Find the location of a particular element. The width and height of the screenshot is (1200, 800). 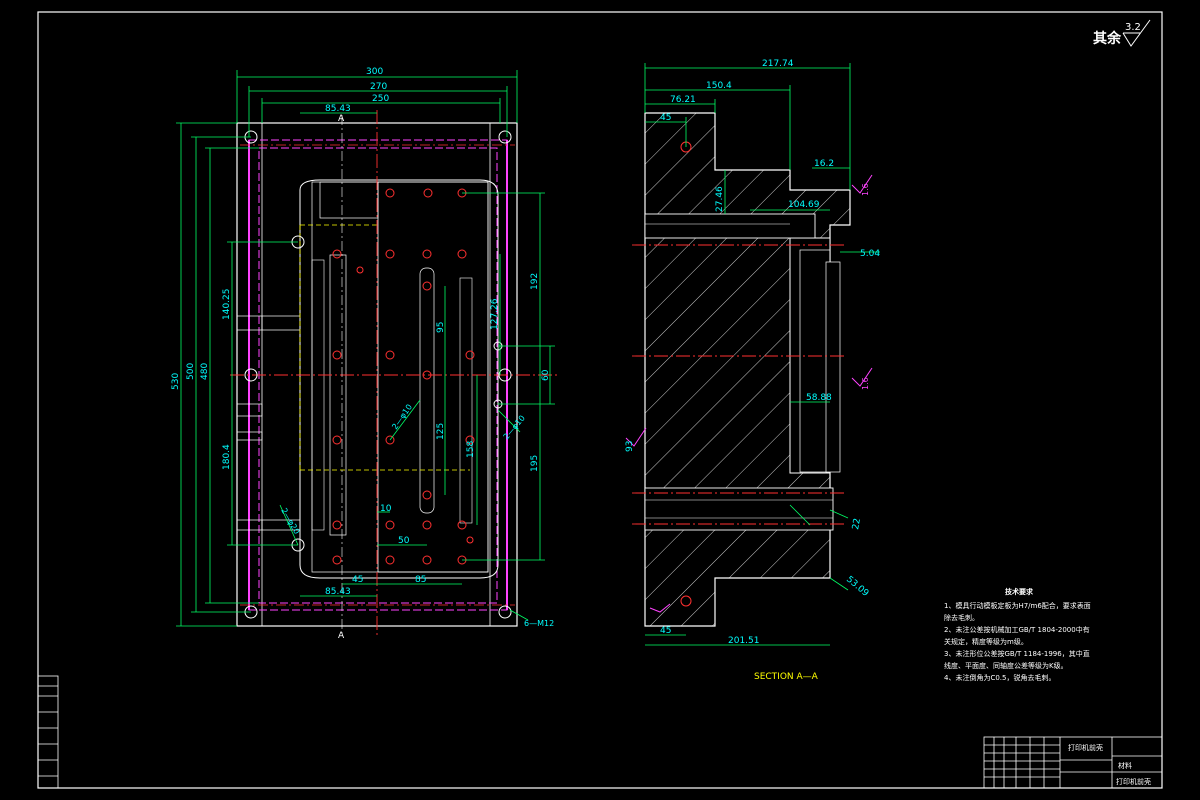

dim-60: 60 is located at coordinates (546, 375).